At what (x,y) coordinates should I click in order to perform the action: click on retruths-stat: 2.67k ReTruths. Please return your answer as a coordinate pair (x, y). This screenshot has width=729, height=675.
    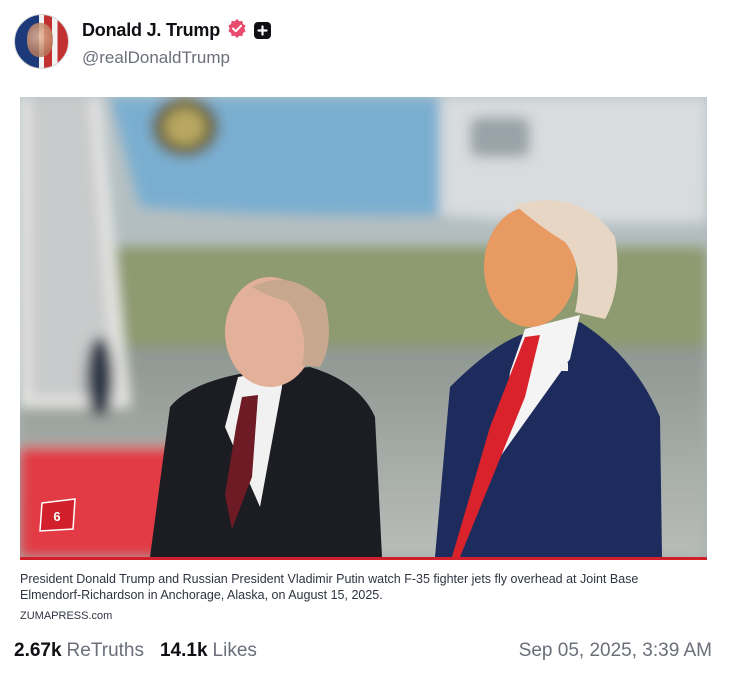
    Looking at the image, I should click on (79, 651).